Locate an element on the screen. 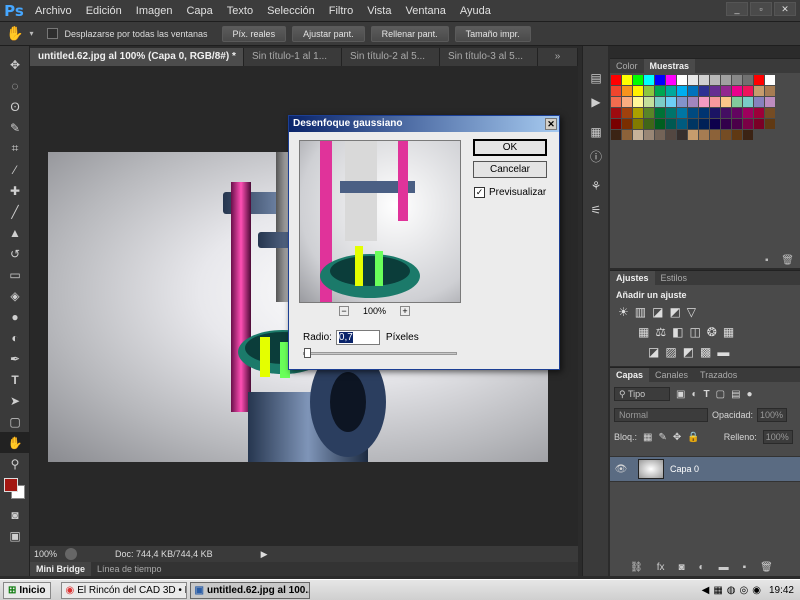 The image size is (800, 600). menu-vista: Vista is located at coordinates (379, 11).